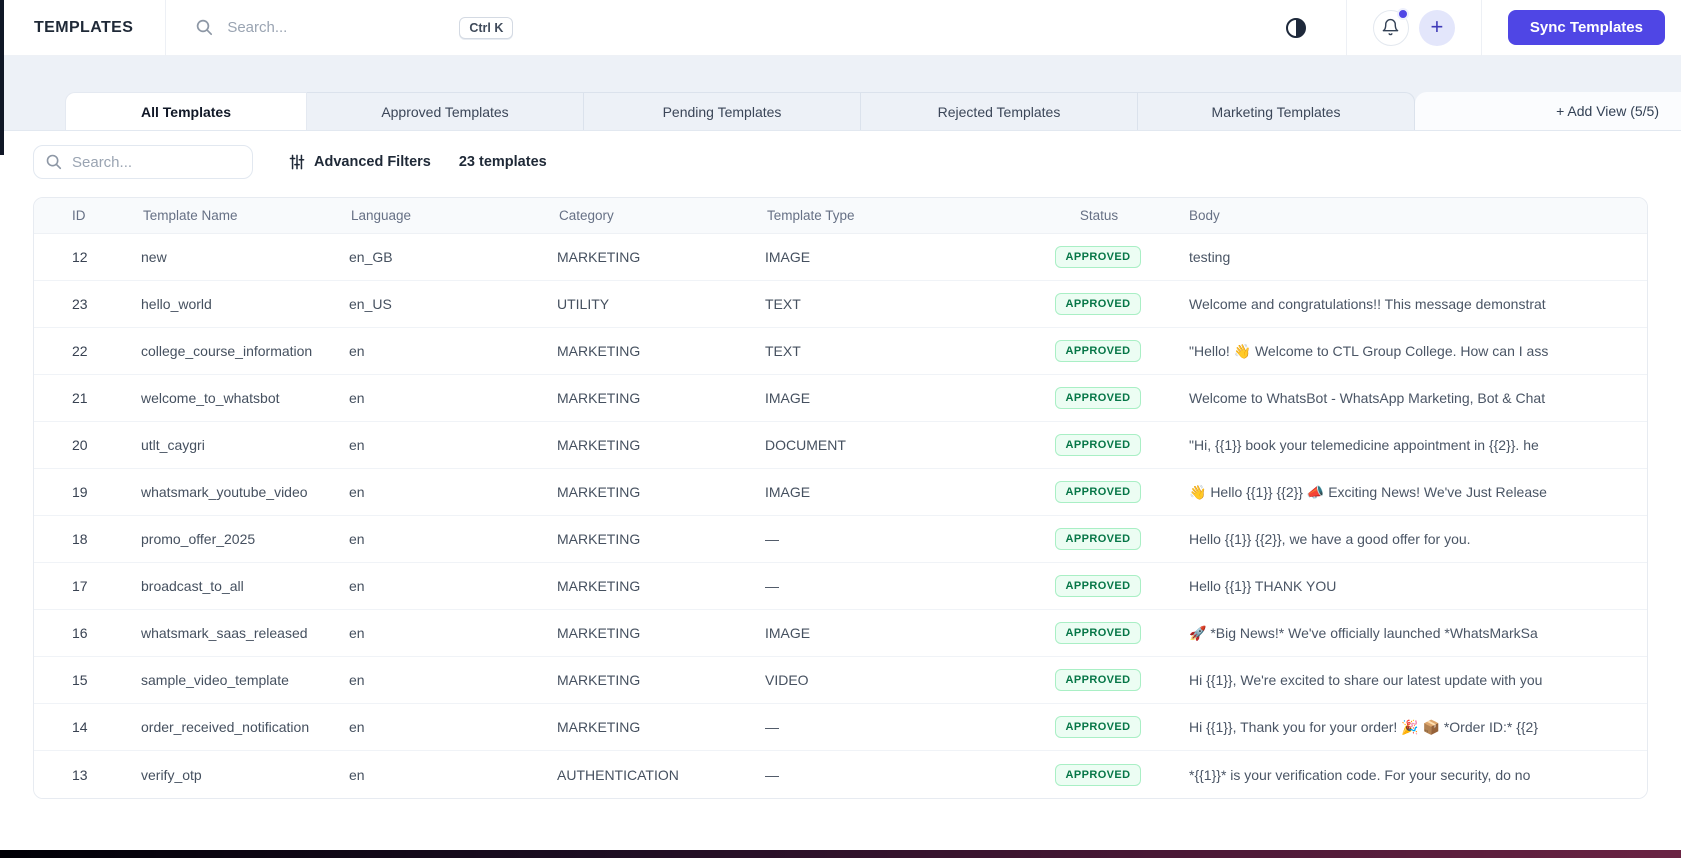 This screenshot has height=858, width=1681. I want to click on bottom-window-edge, so click(840, 854).